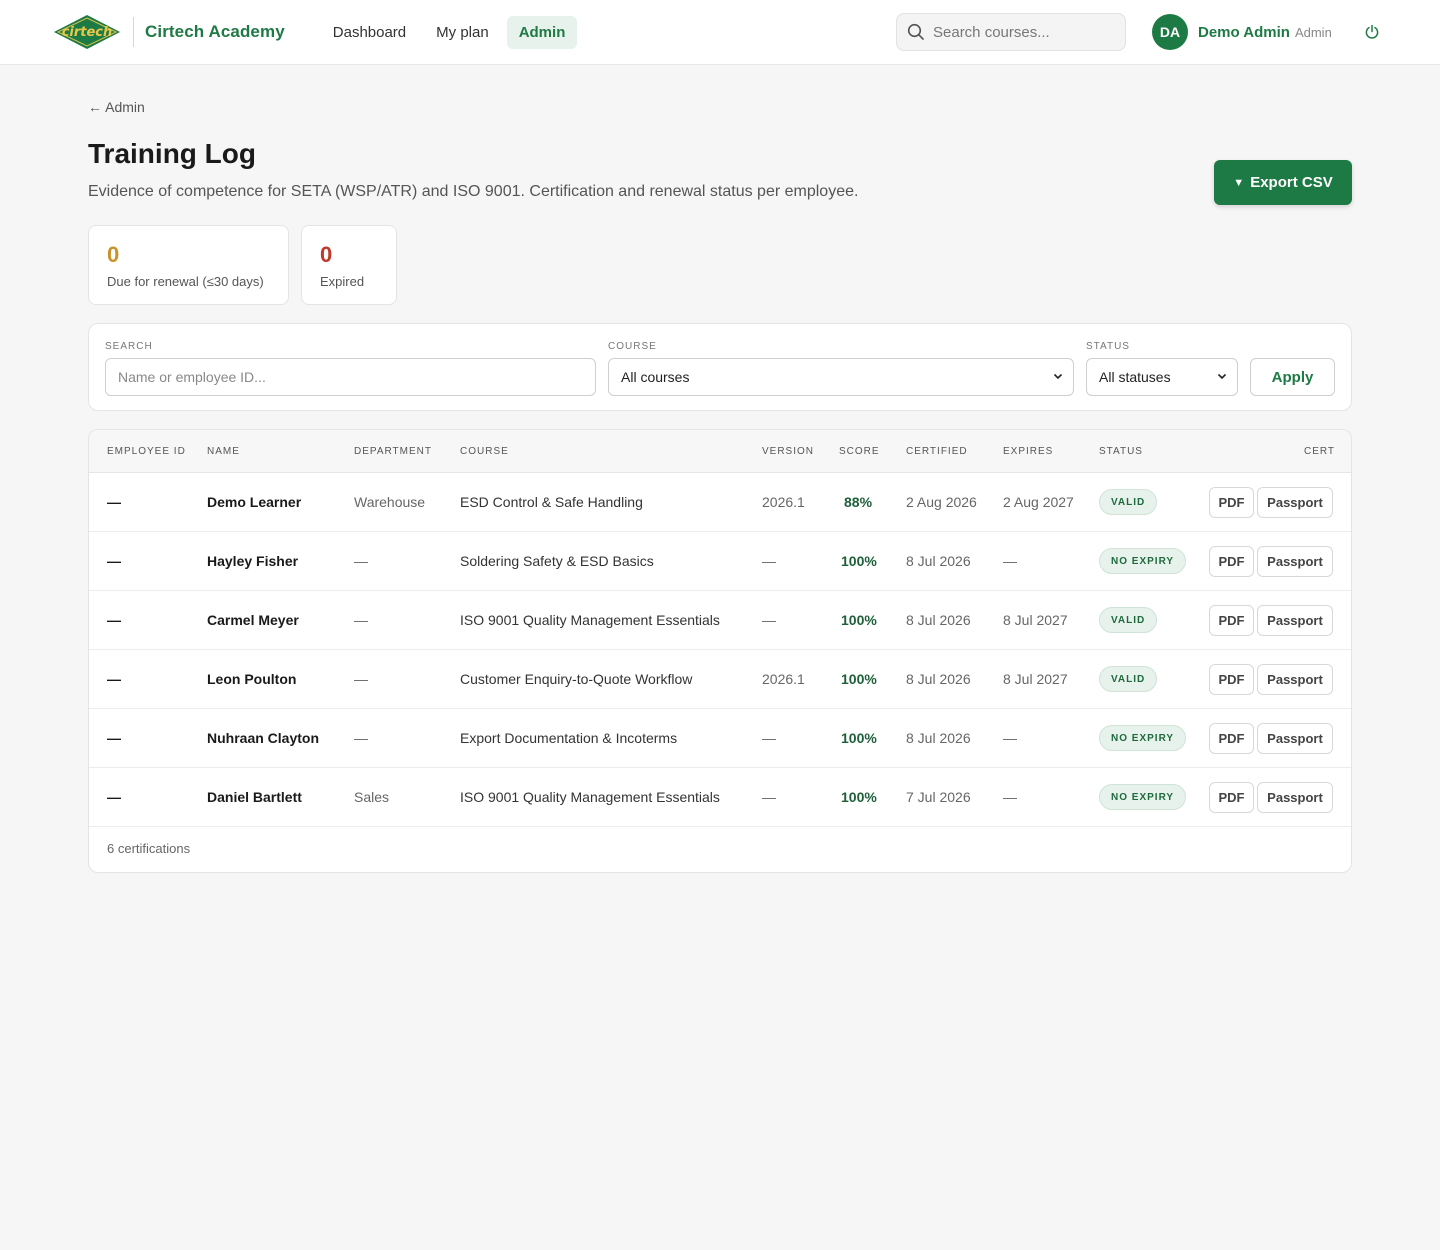 The image size is (1440, 1250). I want to click on course-name: ISO 9001 Quality Management Essentials, so click(590, 620).